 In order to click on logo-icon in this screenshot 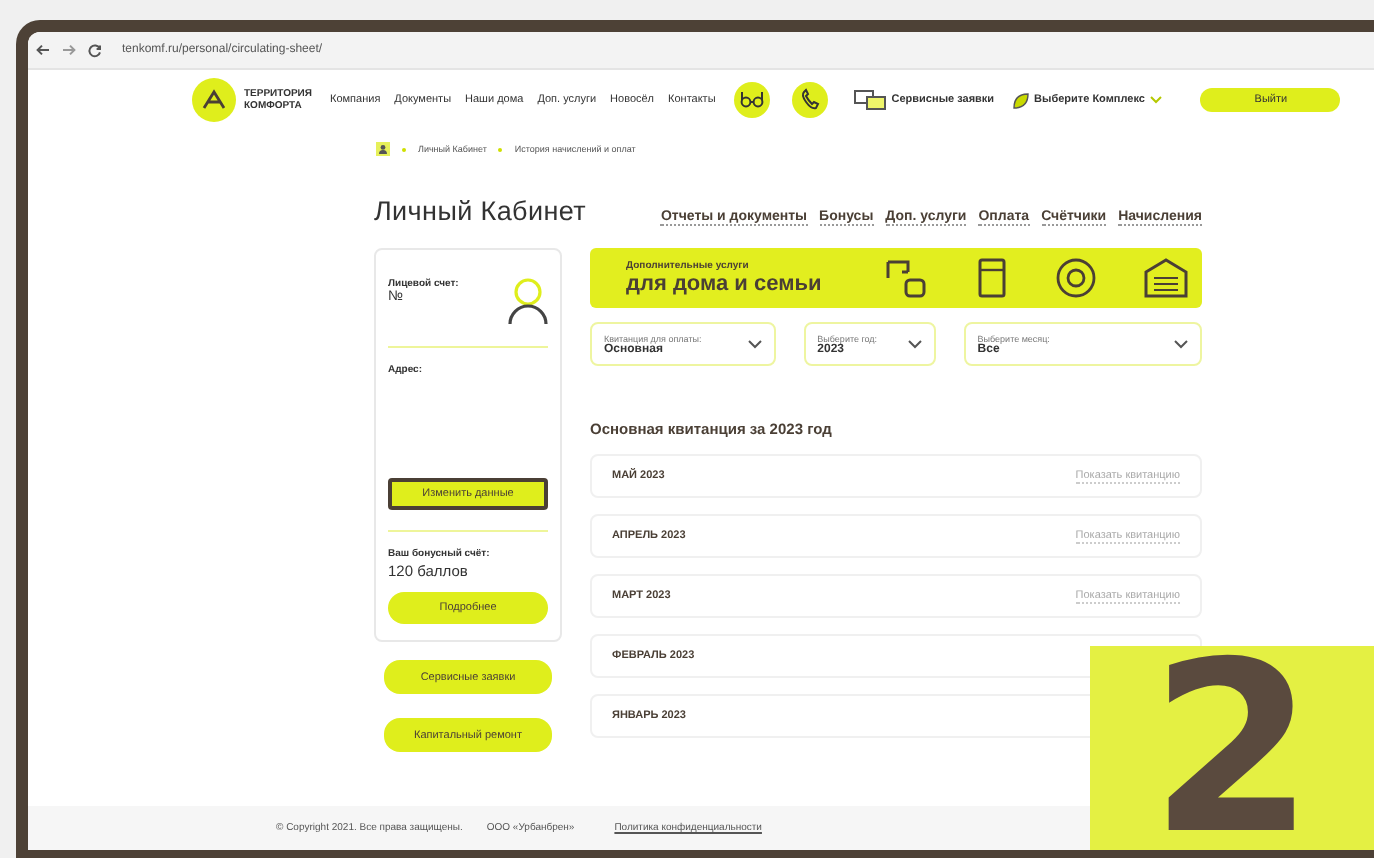, I will do `click(214, 100)`.